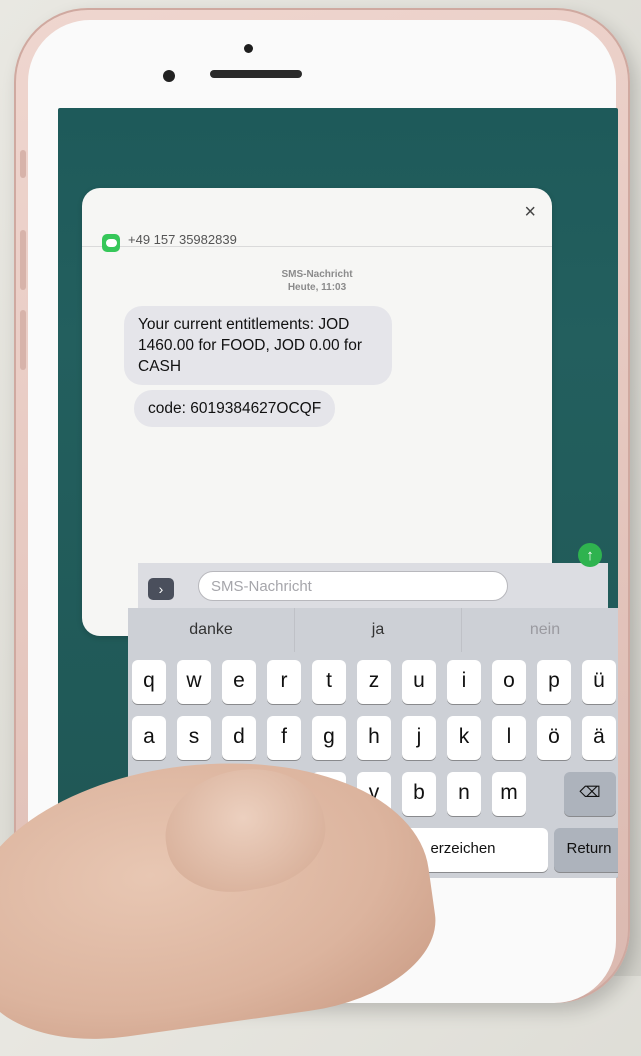 The image size is (641, 1056). I want to click on earpiece, so click(256, 74).